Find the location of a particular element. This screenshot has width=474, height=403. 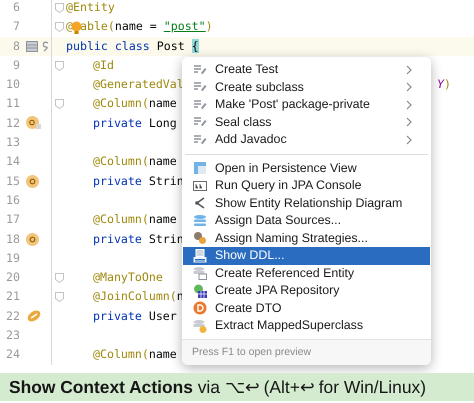

database-icon is located at coordinates (200, 221).